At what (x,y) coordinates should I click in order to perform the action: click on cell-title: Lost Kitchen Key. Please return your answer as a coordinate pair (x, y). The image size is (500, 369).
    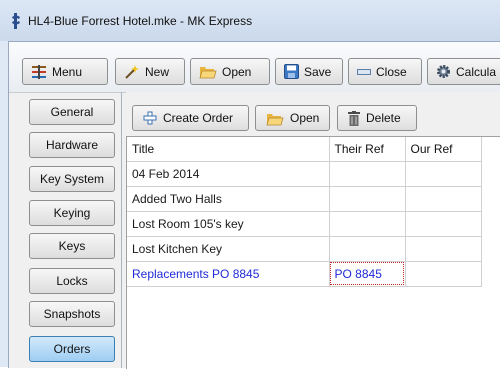
    Looking at the image, I should click on (228, 249).